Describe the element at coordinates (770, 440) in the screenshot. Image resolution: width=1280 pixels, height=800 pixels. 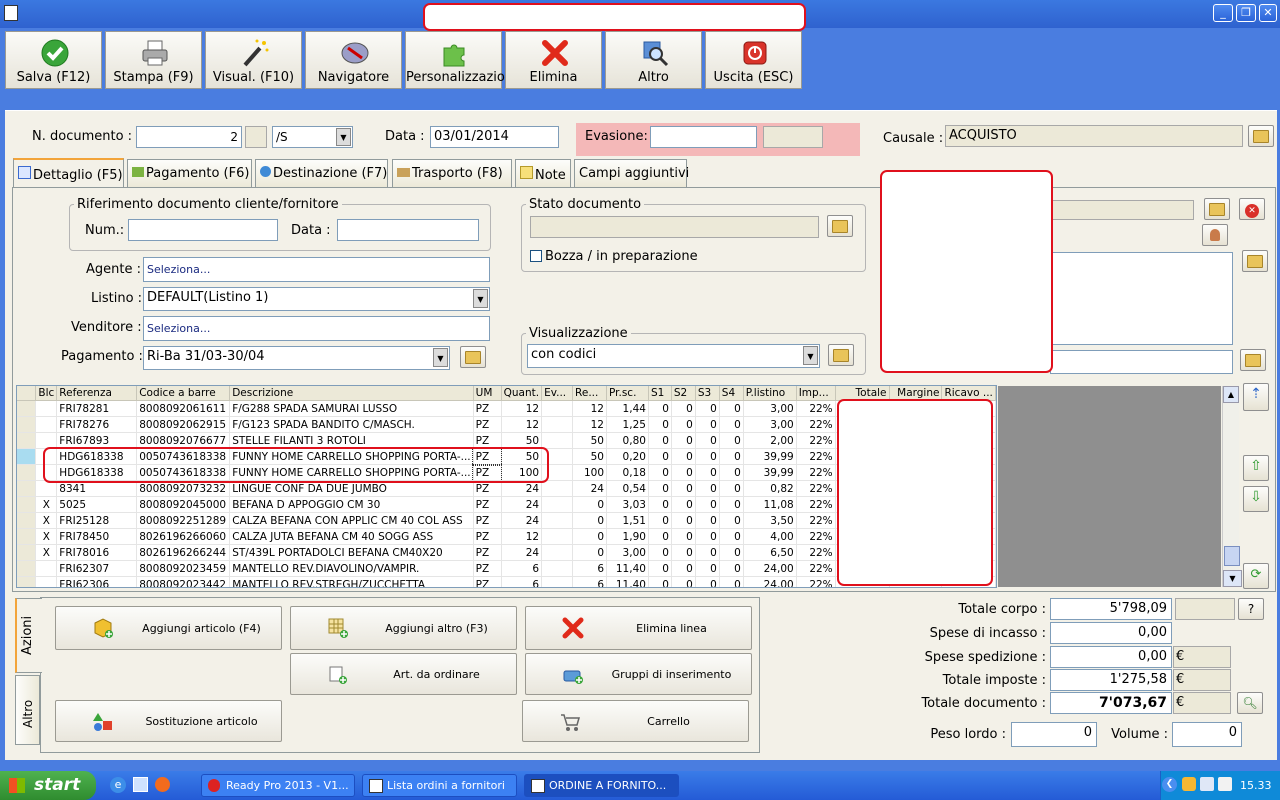
I see `table-cell: 2,00` at that location.